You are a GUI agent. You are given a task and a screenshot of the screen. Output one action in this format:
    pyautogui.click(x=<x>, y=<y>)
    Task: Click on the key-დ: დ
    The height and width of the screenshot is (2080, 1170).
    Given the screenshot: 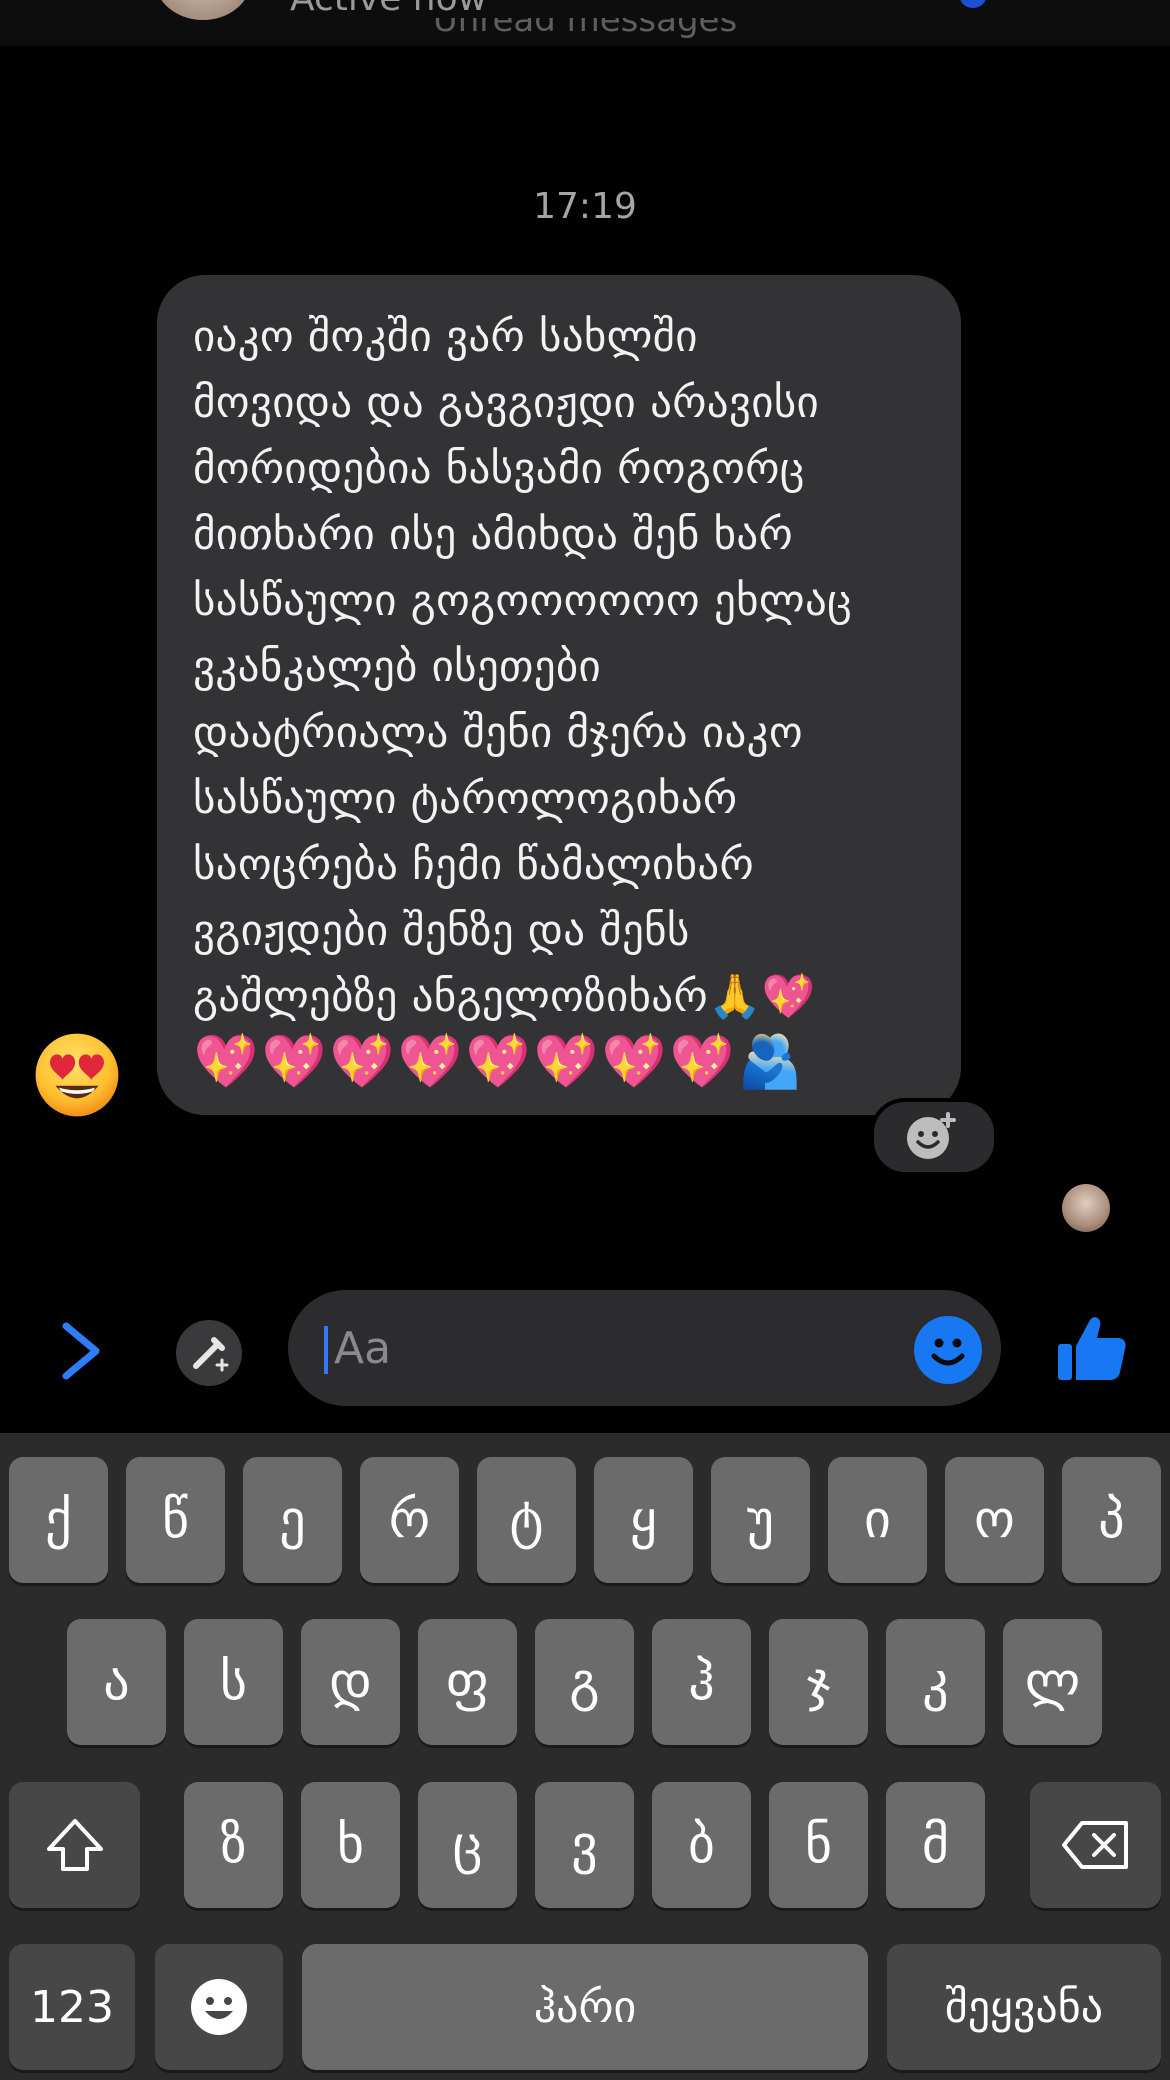 What is the action you would take?
    pyautogui.click(x=350, y=1682)
    